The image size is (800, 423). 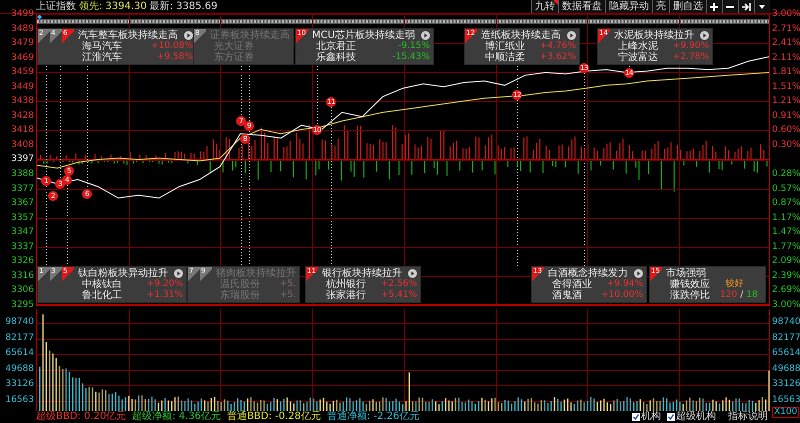 What do you see at coordinates (638, 57) in the screenshot?
I see `stock-name: 宁波富达` at bounding box center [638, 57].